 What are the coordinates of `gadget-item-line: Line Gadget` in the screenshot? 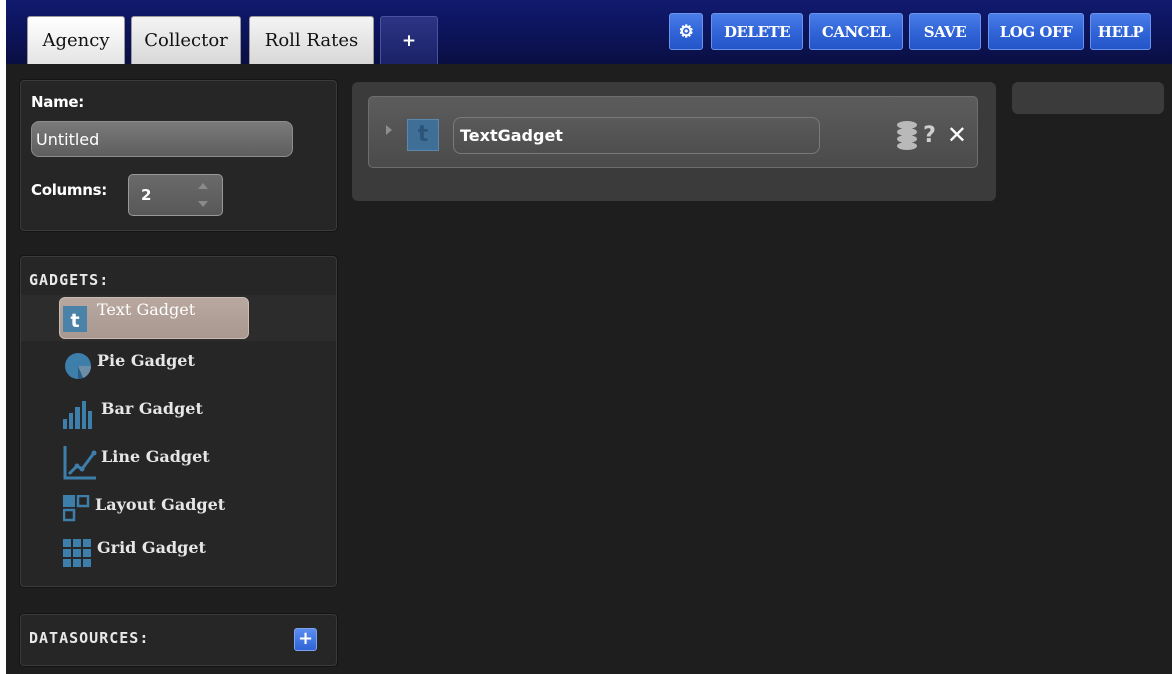 It's located at (178, 462).